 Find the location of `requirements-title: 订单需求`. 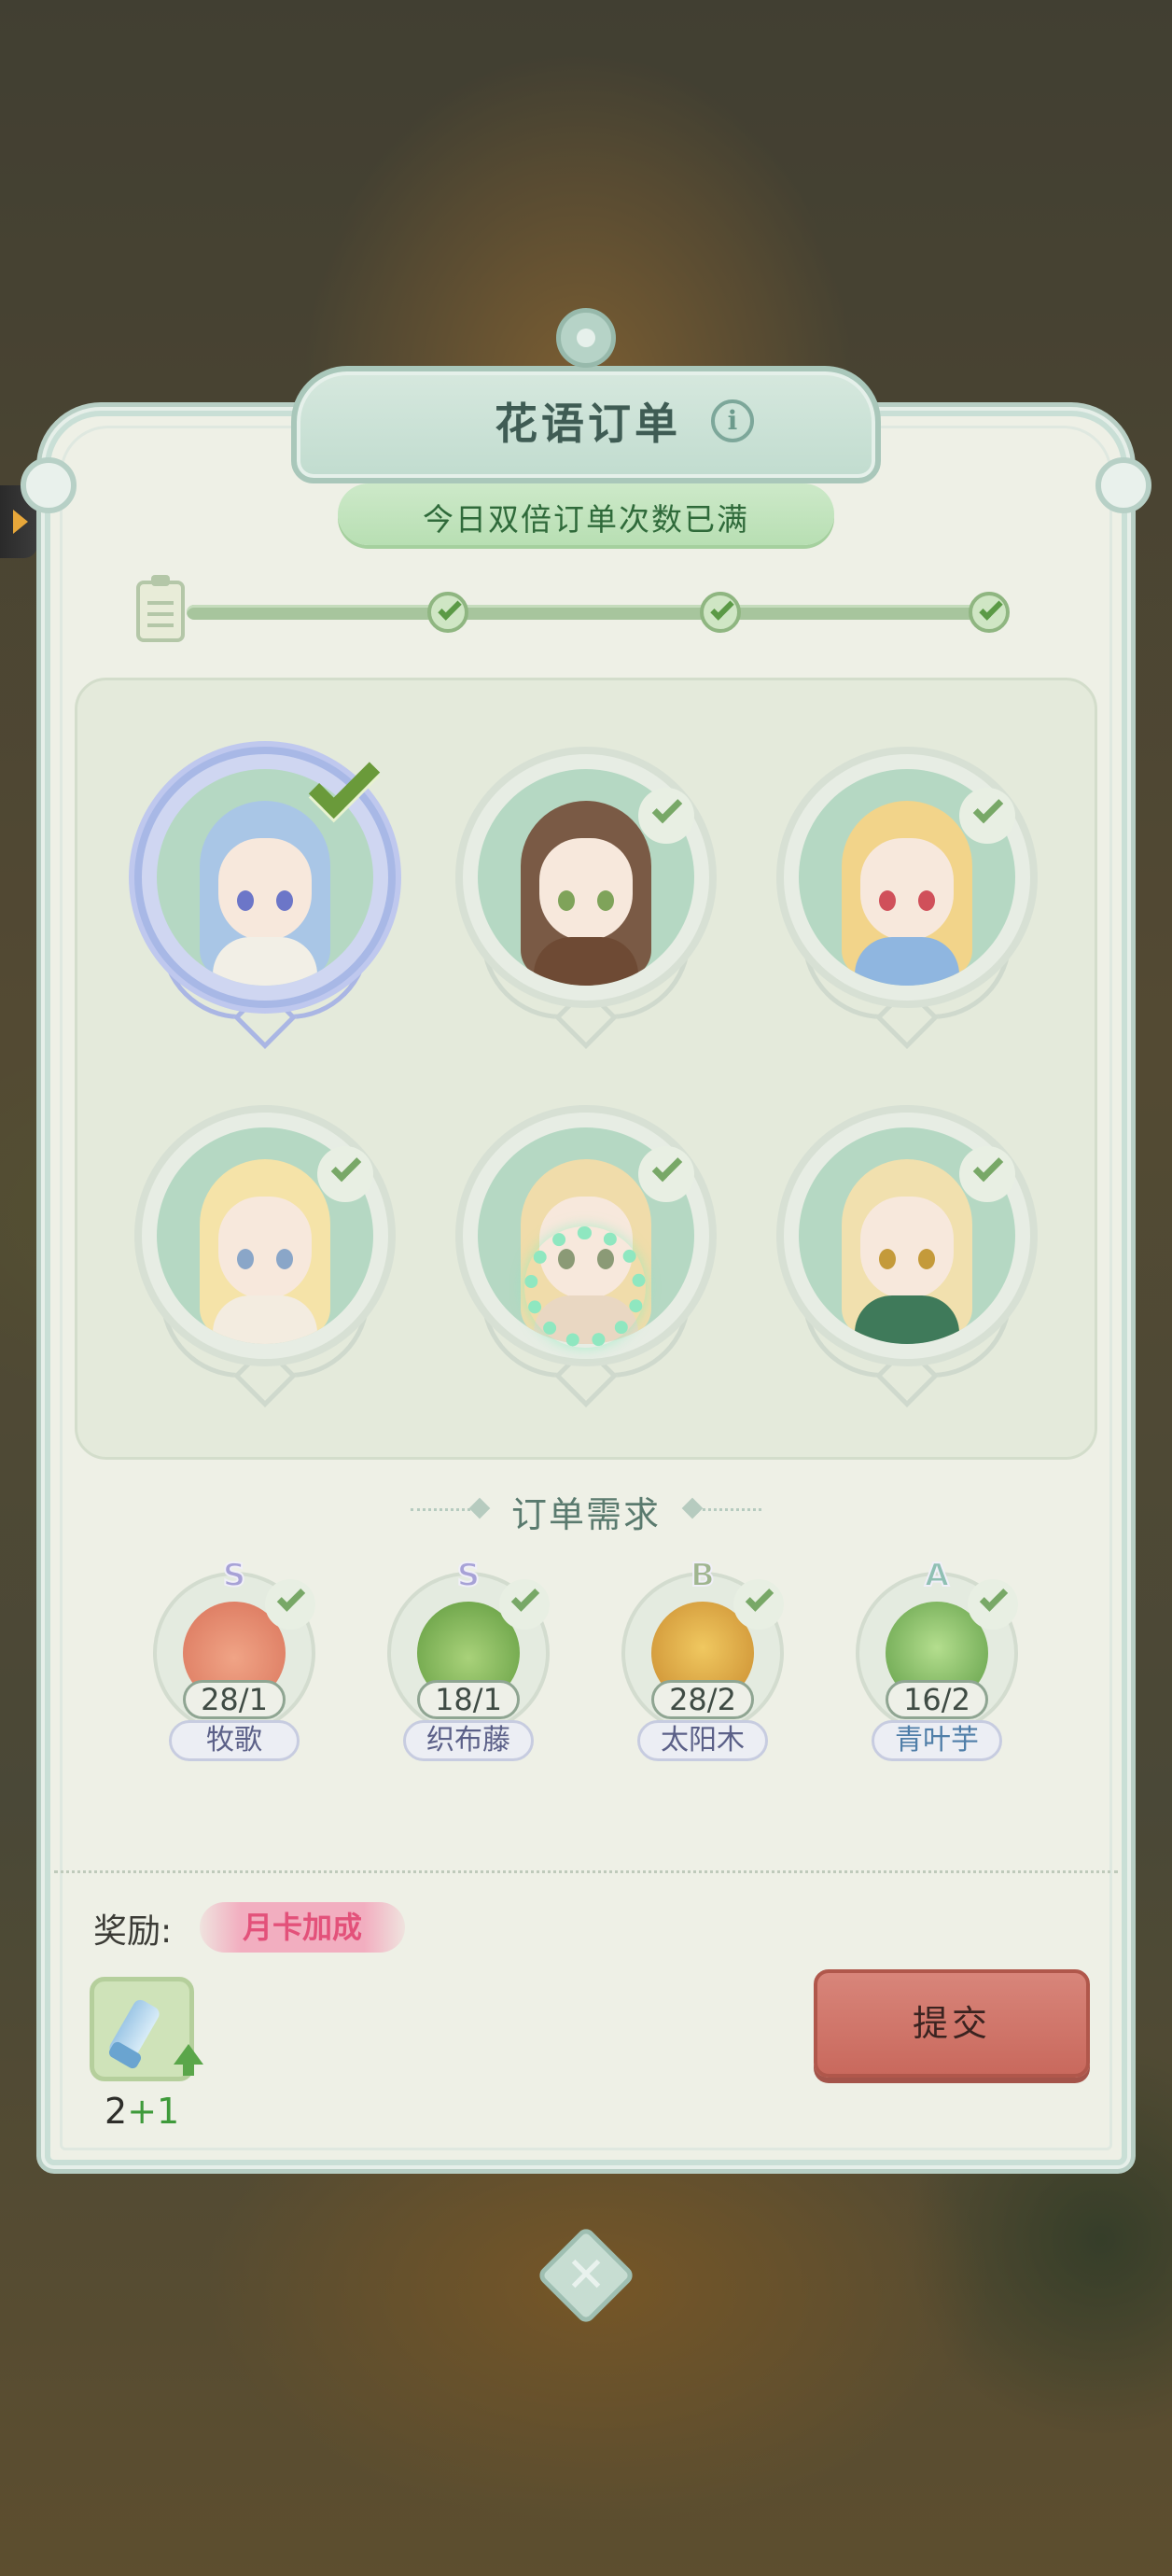

requirements-title: 订单需求 is located at coordinates (585, 1514).